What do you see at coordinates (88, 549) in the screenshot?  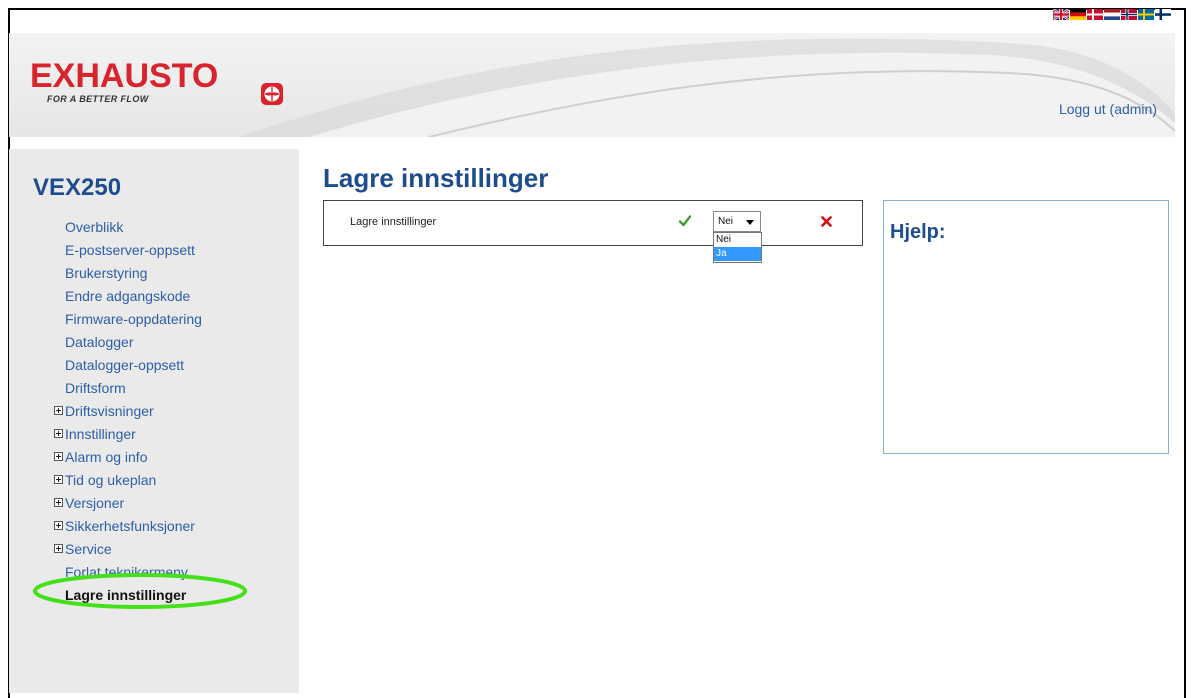 I see `sidebar-item-label: Service` at bounding box center [88, 549].